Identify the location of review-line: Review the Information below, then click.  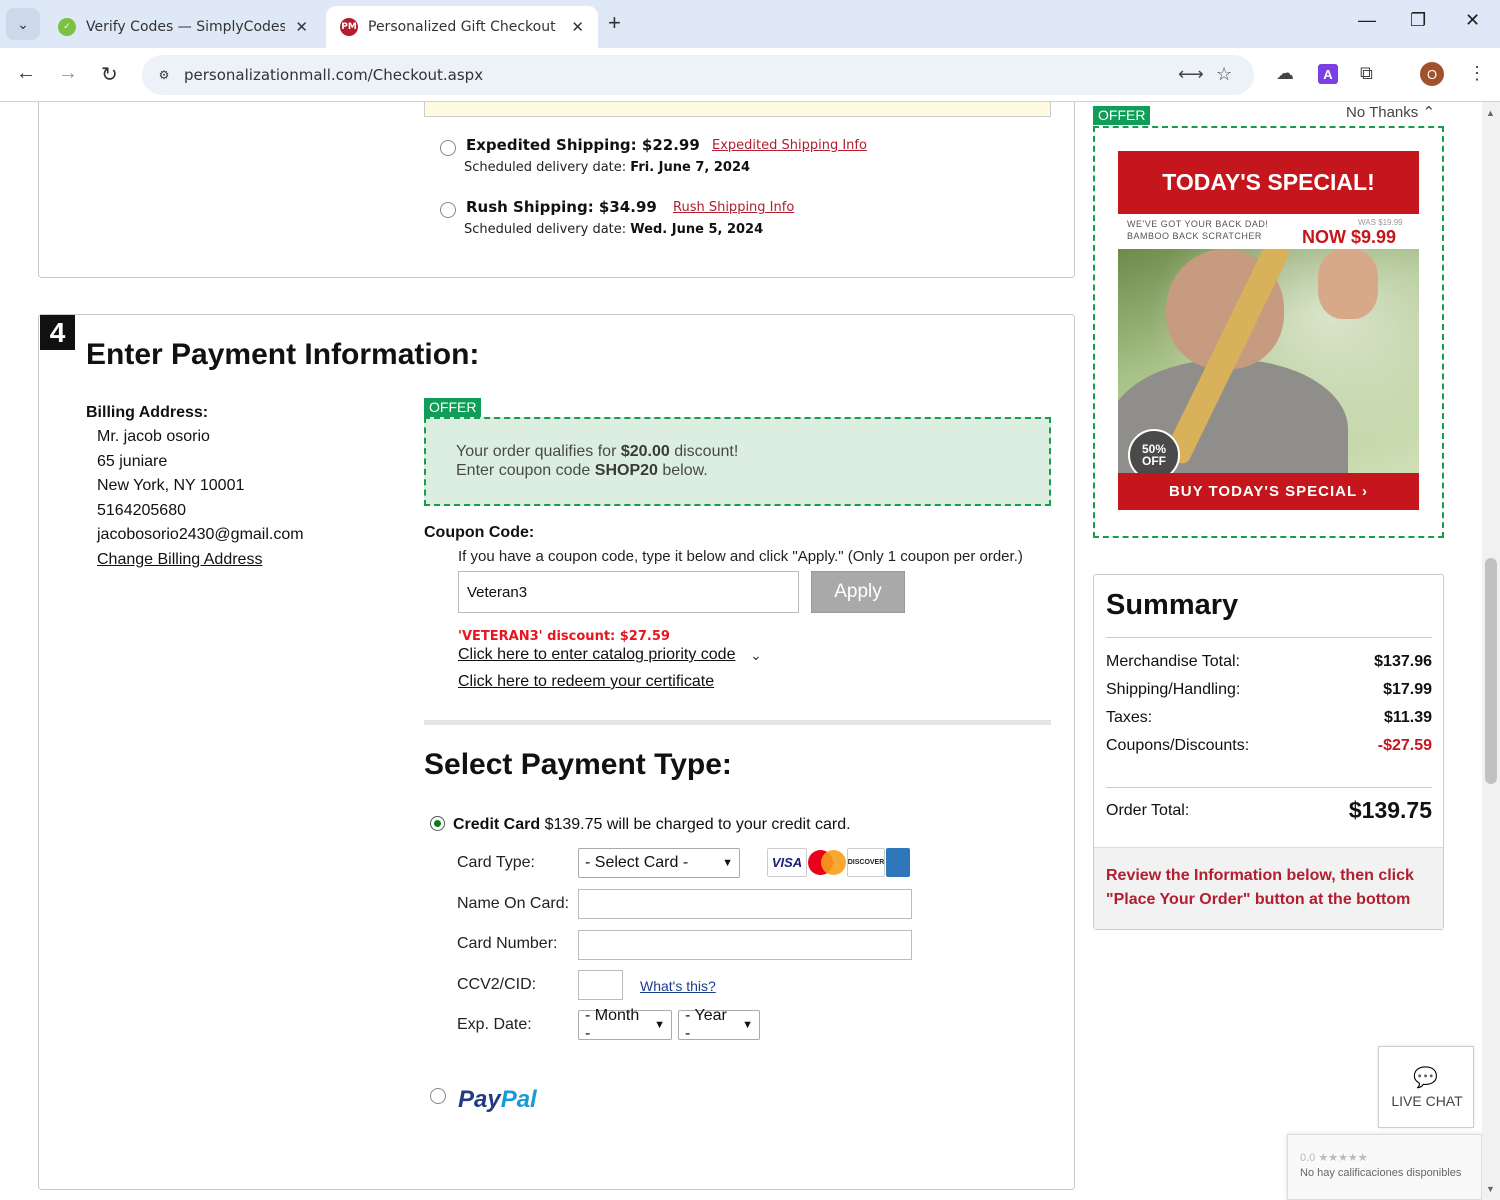
(1260, 875).